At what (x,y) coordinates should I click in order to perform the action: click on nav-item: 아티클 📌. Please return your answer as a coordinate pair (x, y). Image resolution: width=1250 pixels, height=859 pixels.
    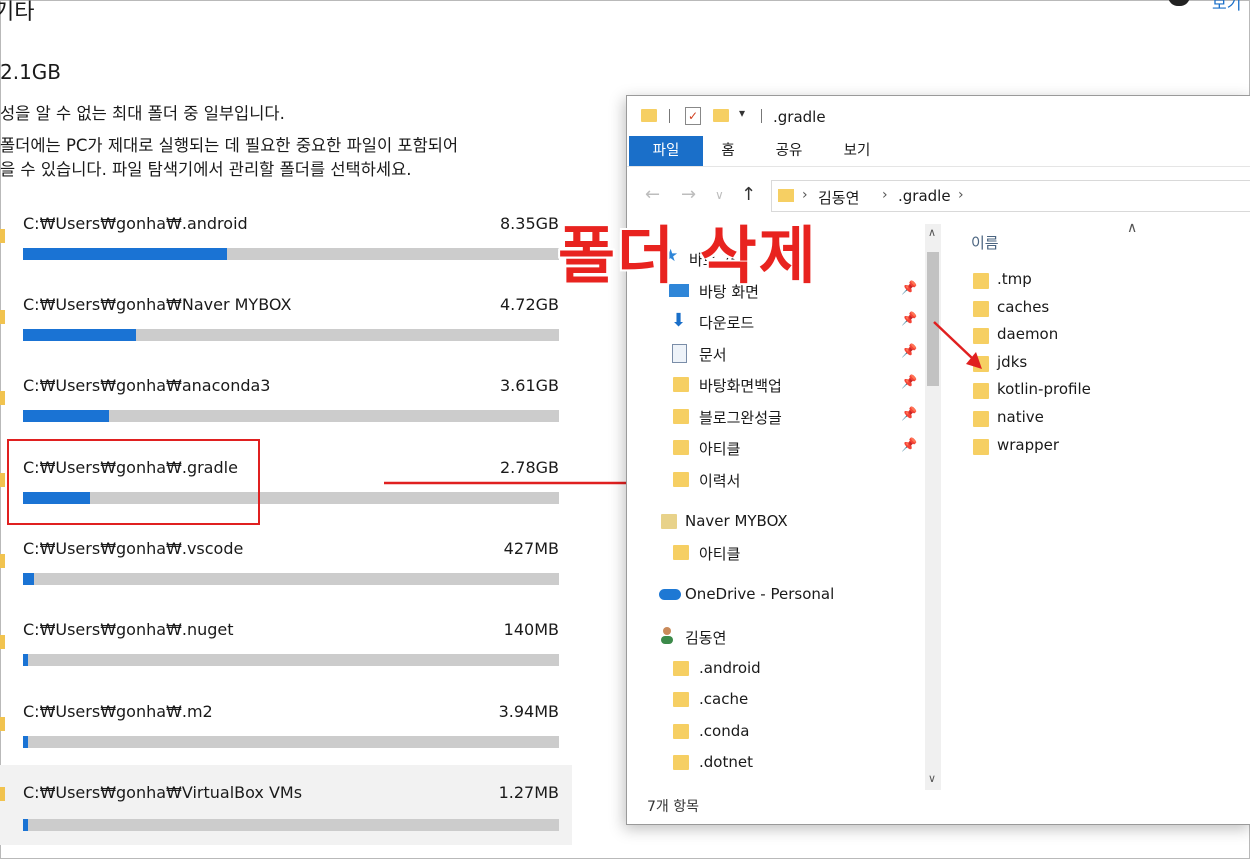
    Looking at the image, I should click on (796, 448).